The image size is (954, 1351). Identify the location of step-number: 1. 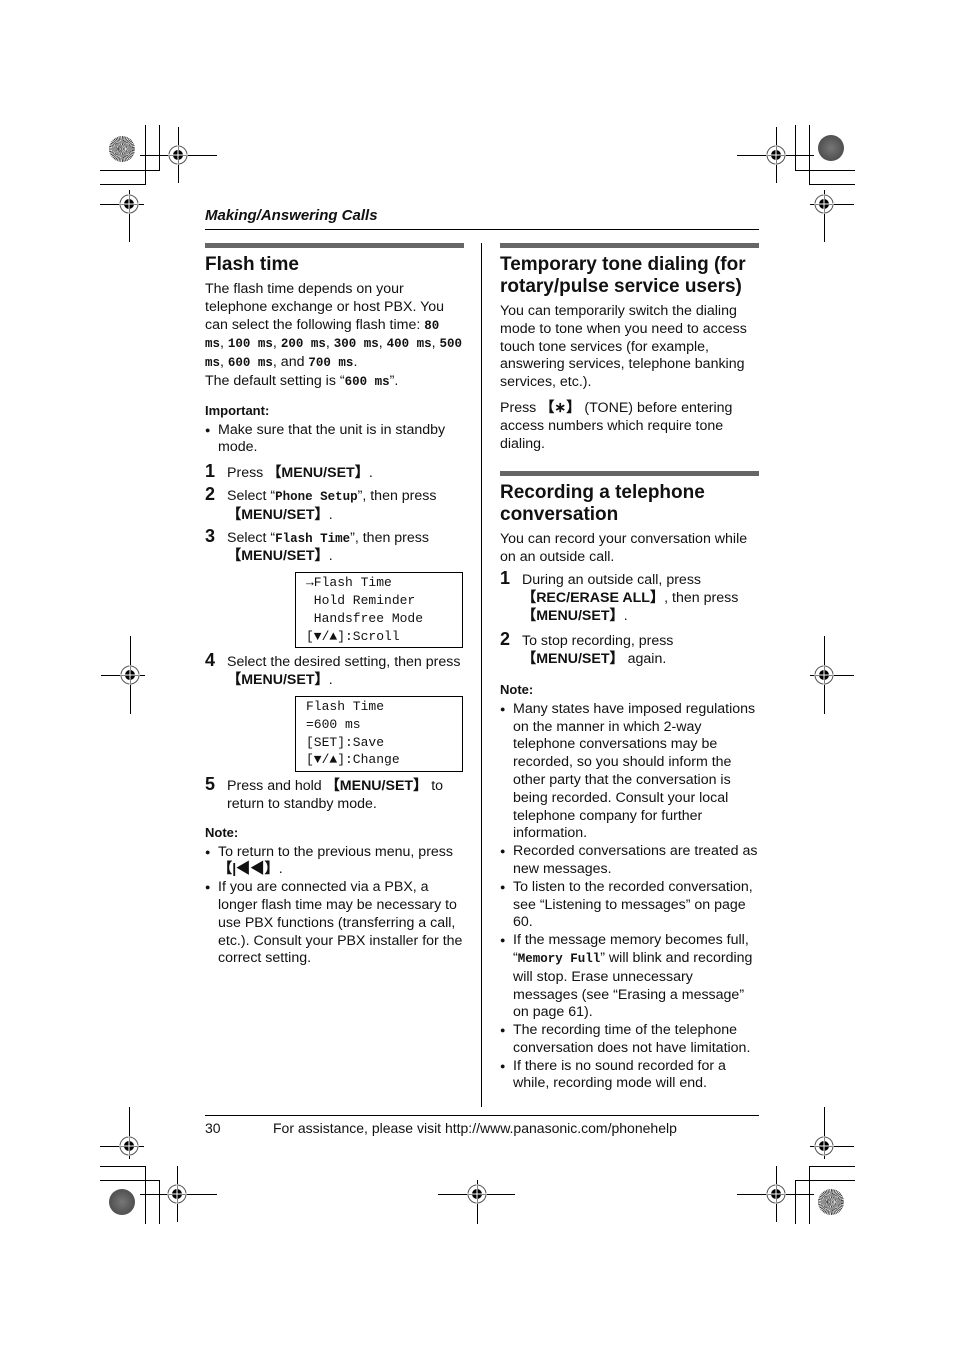
(505, 577).